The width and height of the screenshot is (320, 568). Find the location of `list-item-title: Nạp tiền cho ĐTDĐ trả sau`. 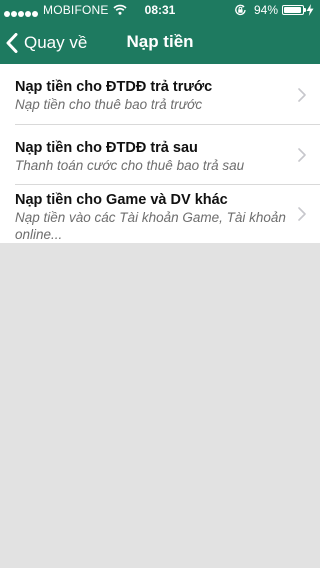

list-item-title: Nạp tiền cho ĐTDĐ trả sau is located at coordinates (106, 148).